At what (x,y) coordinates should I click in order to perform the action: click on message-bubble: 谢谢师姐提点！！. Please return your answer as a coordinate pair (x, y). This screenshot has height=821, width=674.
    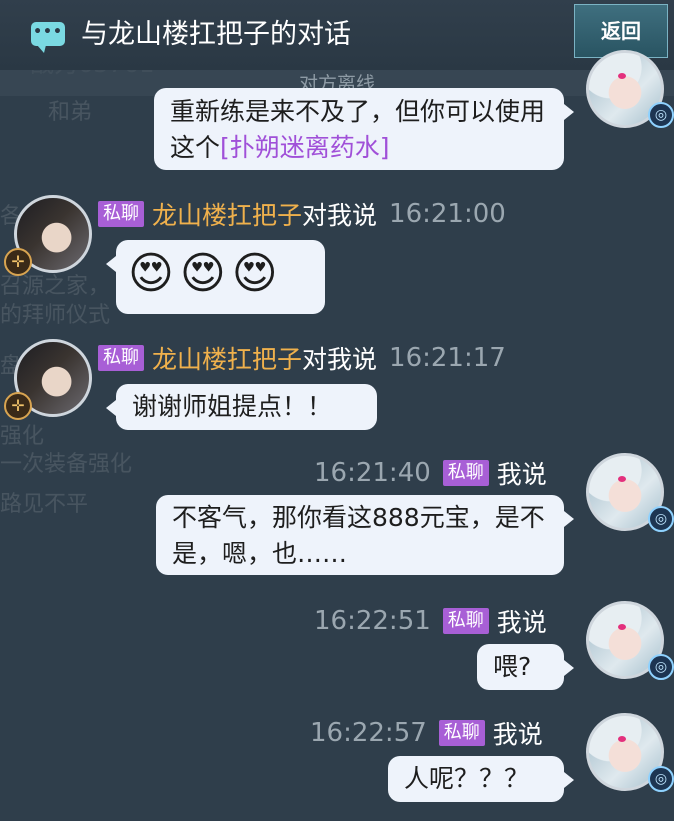
    Looking at the image, I should click on (241, 407).